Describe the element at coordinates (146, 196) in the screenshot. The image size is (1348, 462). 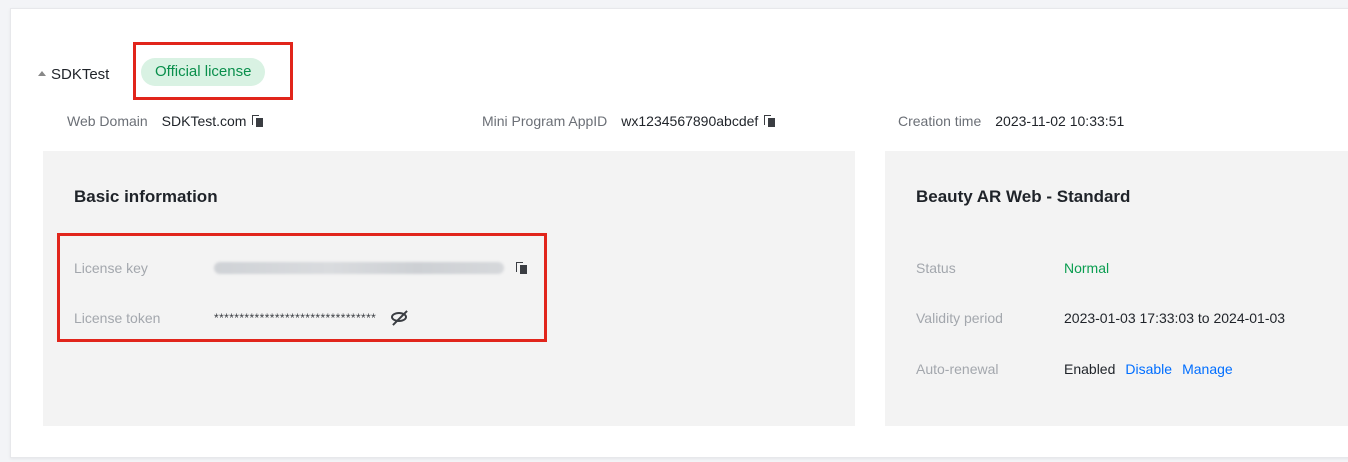
I see `basic-information-title: Basic information` at that location.